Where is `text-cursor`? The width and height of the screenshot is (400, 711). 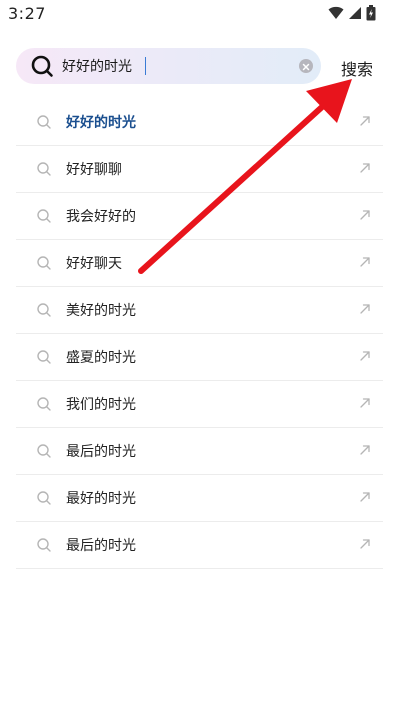
text-cursor is located at coordinates (145, 66).